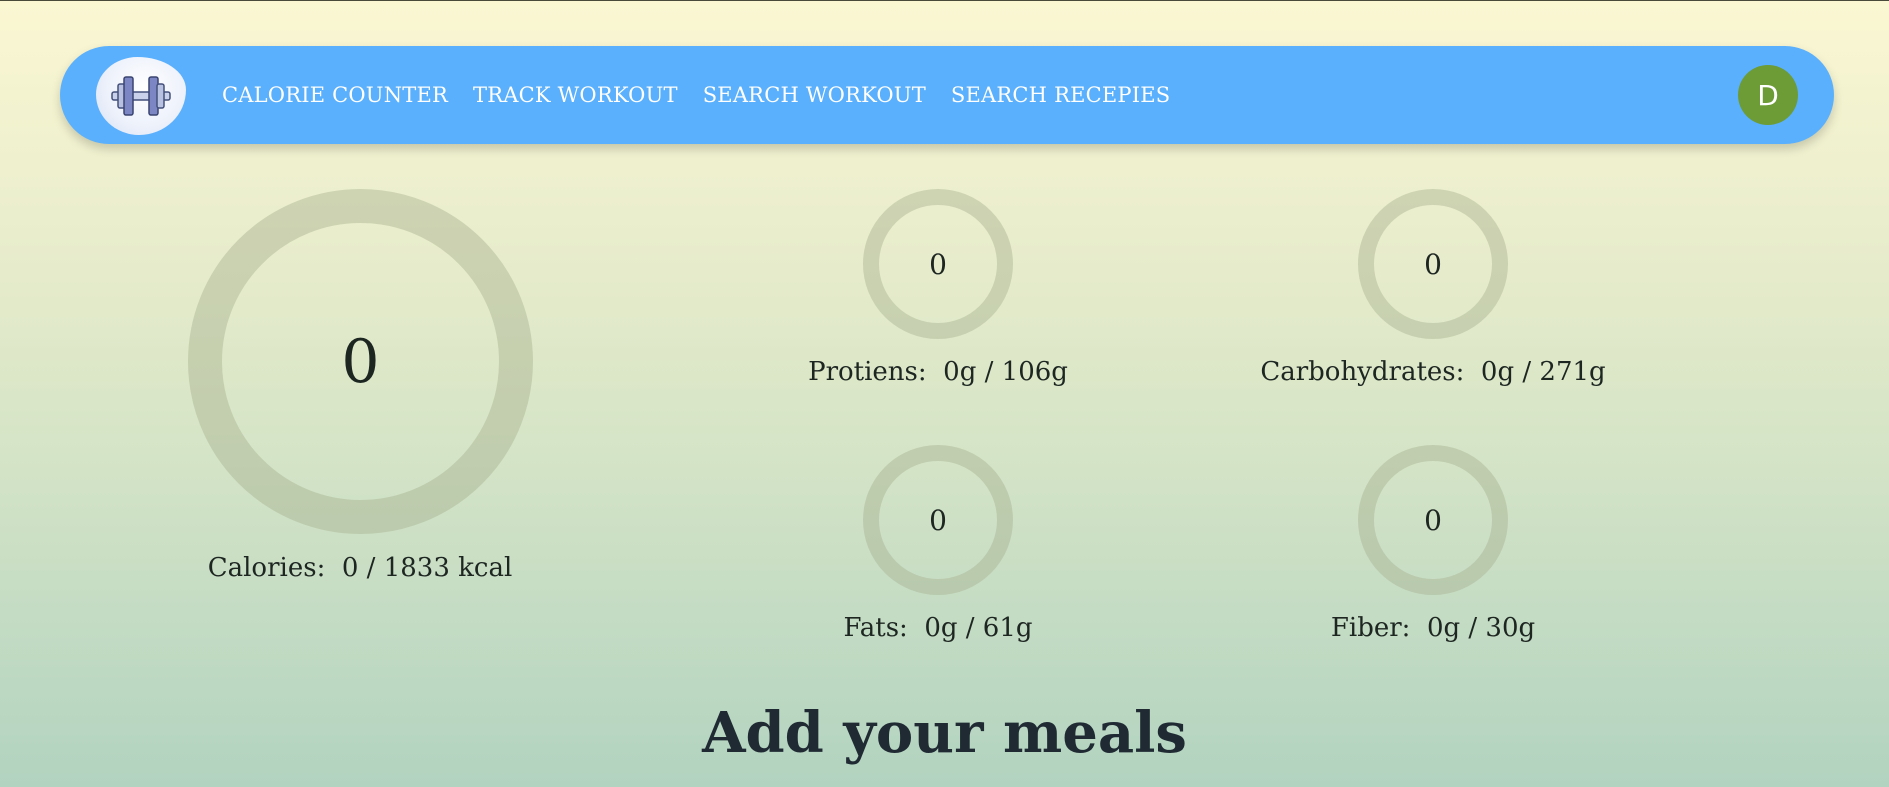 The image size is (1889, 787). What do you see at coordinates (814, 95) in the screenshot?
I see `nav-search-workout: SEARCH WORKOUT` at bounding box center [814, 95].